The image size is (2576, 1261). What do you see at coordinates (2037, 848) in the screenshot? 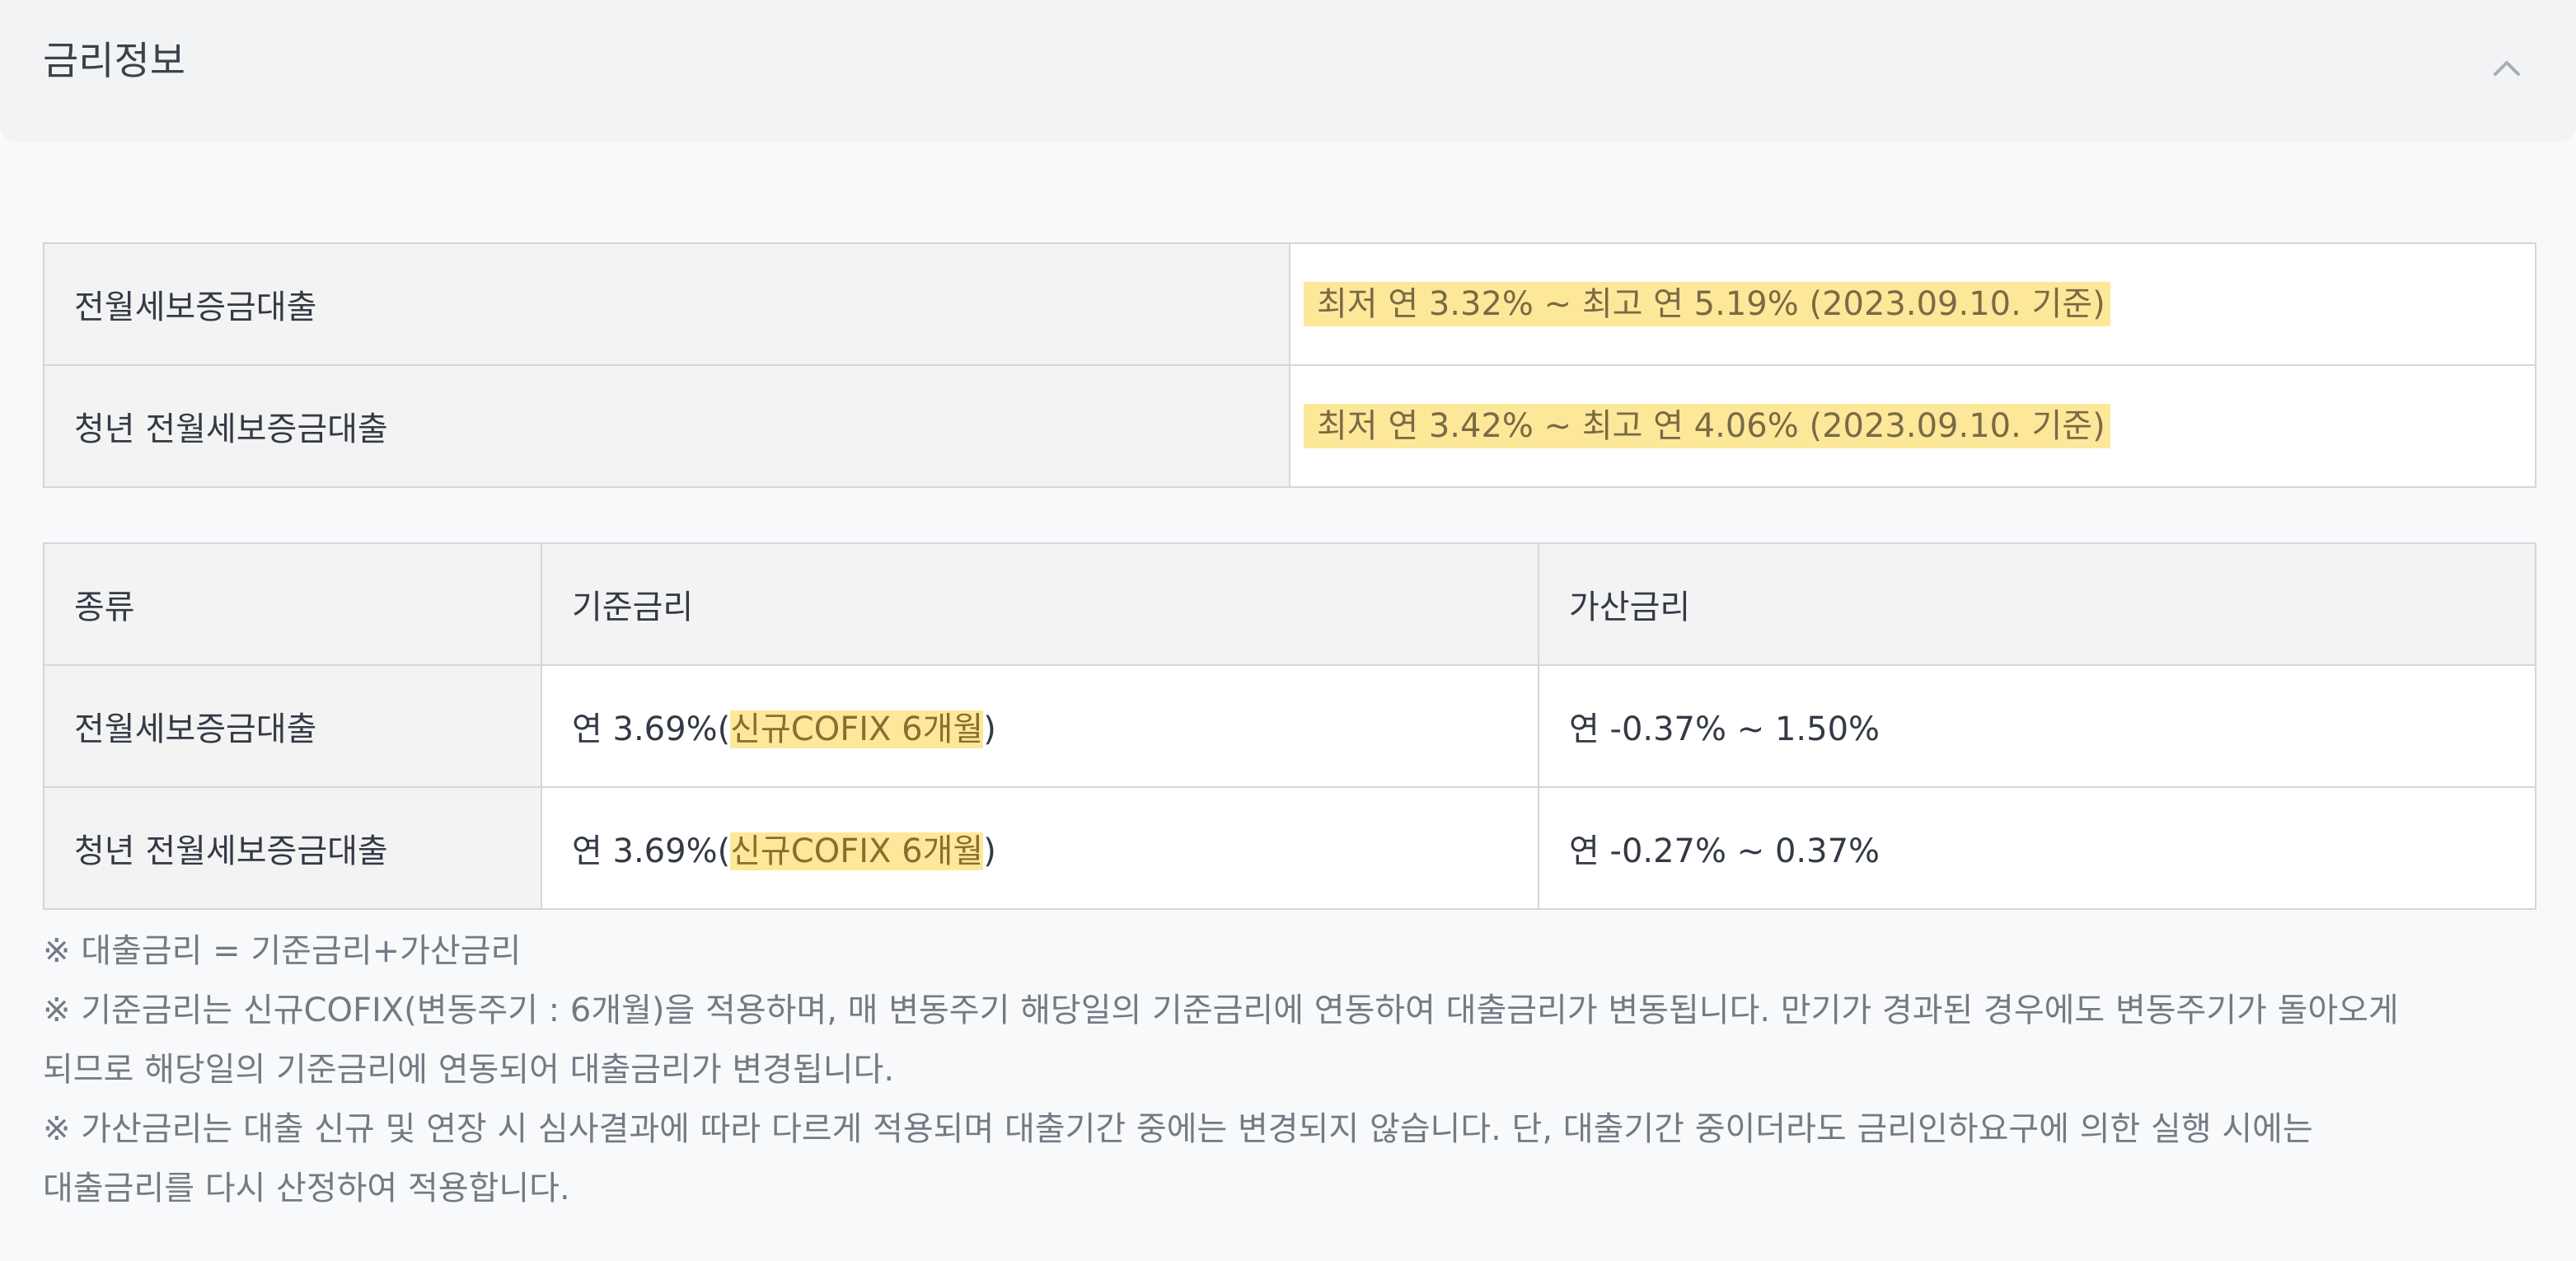
I see `spread-cell: 연 -0.27% ~ 0.37%` at bounding box center [2037, 848].